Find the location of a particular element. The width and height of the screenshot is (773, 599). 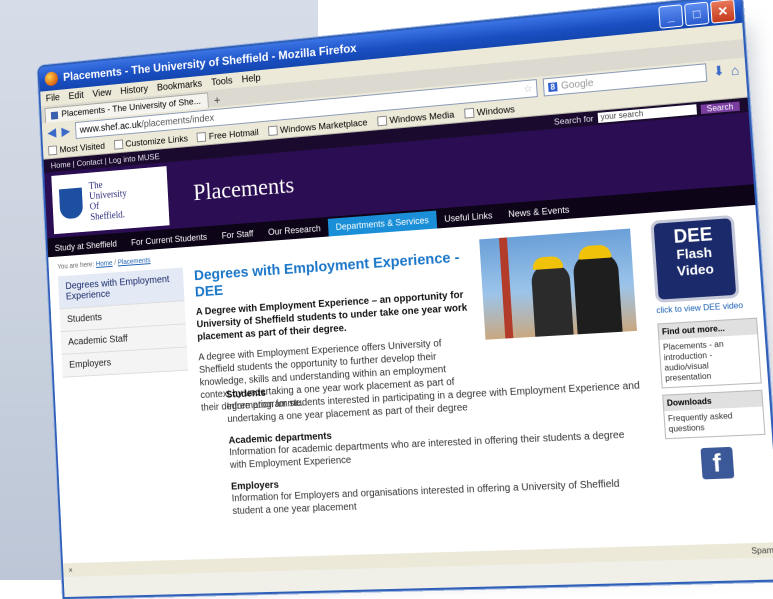

close-button: ✕ is located at coordinates (723, 12).